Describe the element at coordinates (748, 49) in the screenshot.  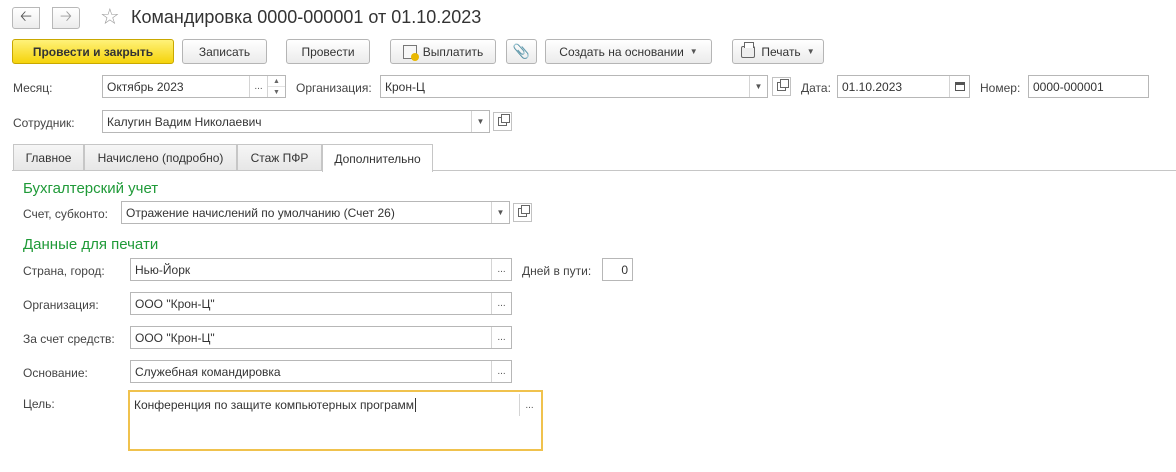
I see `printer-icon` at that location.